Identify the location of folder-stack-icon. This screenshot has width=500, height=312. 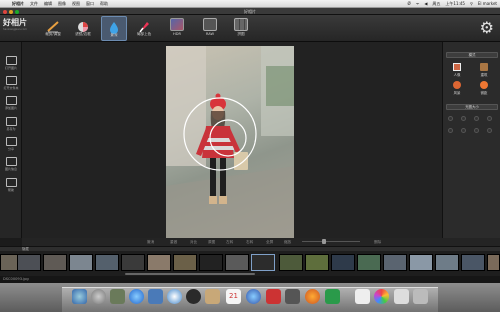
(401, 296).